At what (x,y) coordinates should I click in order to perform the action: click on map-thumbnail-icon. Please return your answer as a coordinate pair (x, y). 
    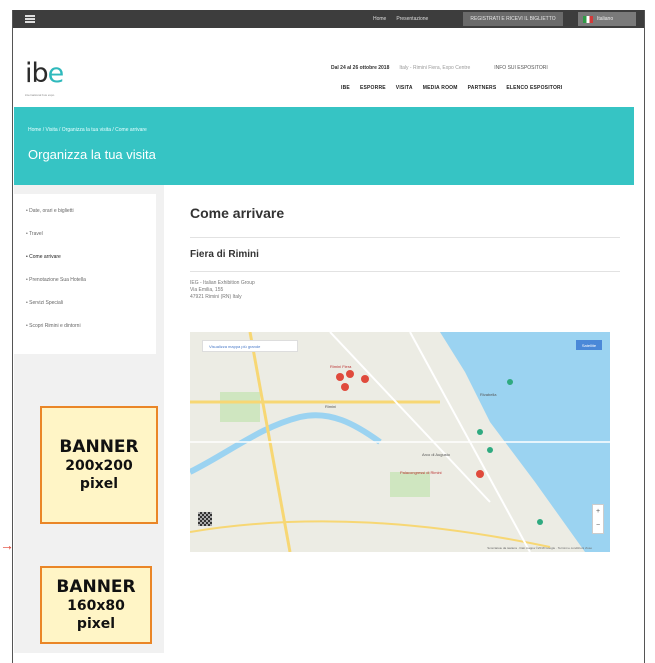
    Looking at the image, I should click on (205, 519).